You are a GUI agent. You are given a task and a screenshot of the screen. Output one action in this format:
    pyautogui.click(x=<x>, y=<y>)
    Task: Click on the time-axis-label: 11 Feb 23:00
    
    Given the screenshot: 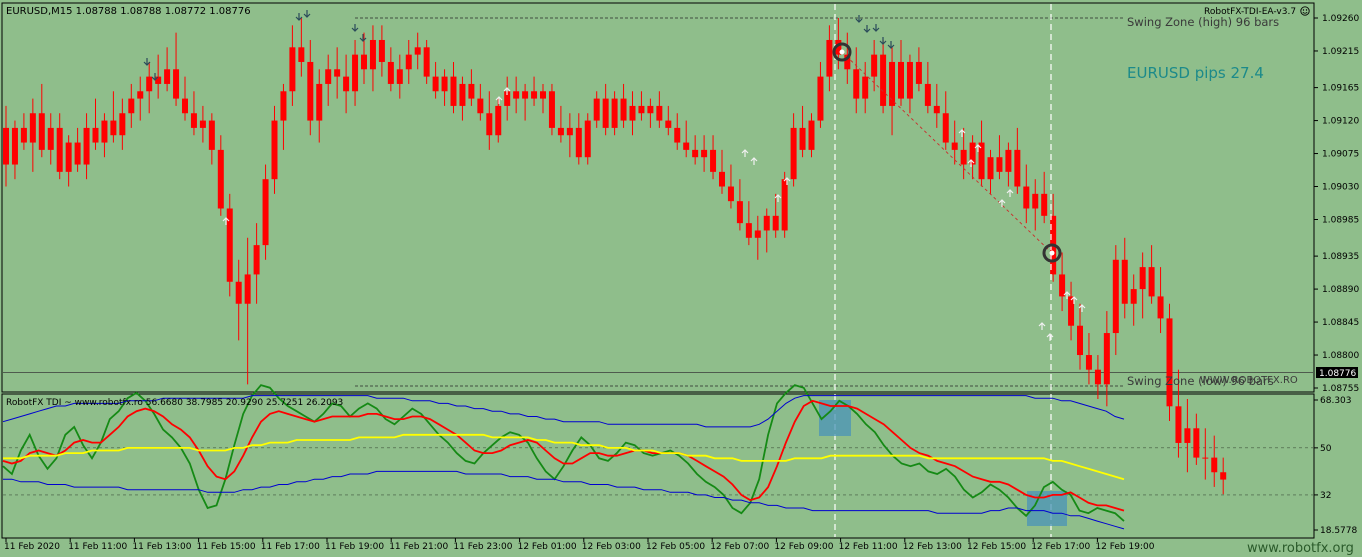 What is the action you would take?
    pyautogui.click(x=482, y=547)
    